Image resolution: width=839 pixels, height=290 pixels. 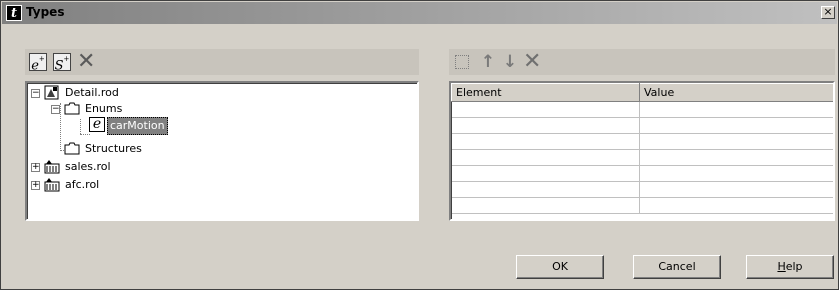 I want to click on cancel-button: Cancel, so click(x=677, y=267).